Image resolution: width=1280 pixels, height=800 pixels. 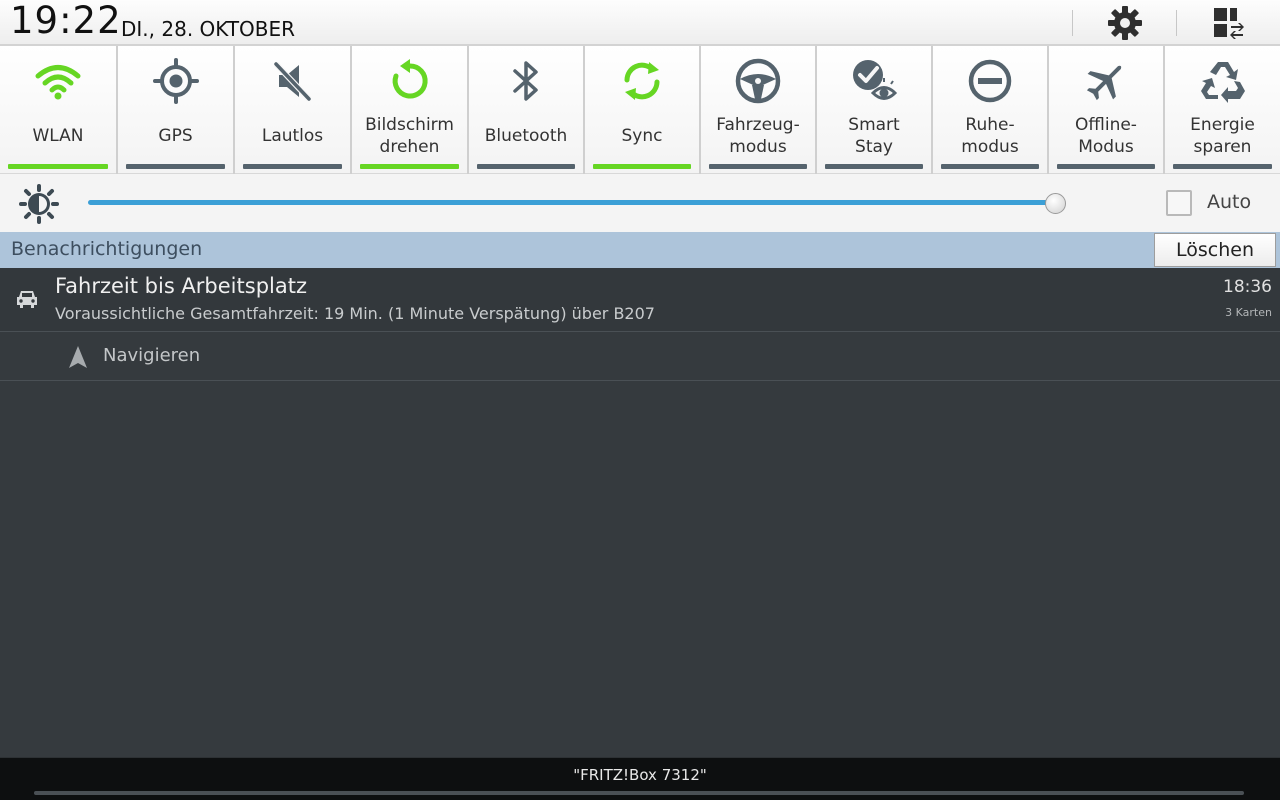 What do you see at coordinates (409, 136) in the screenshot?
I see `toggle-label: Bildschirm drehen` at bounding box center [409, 136].